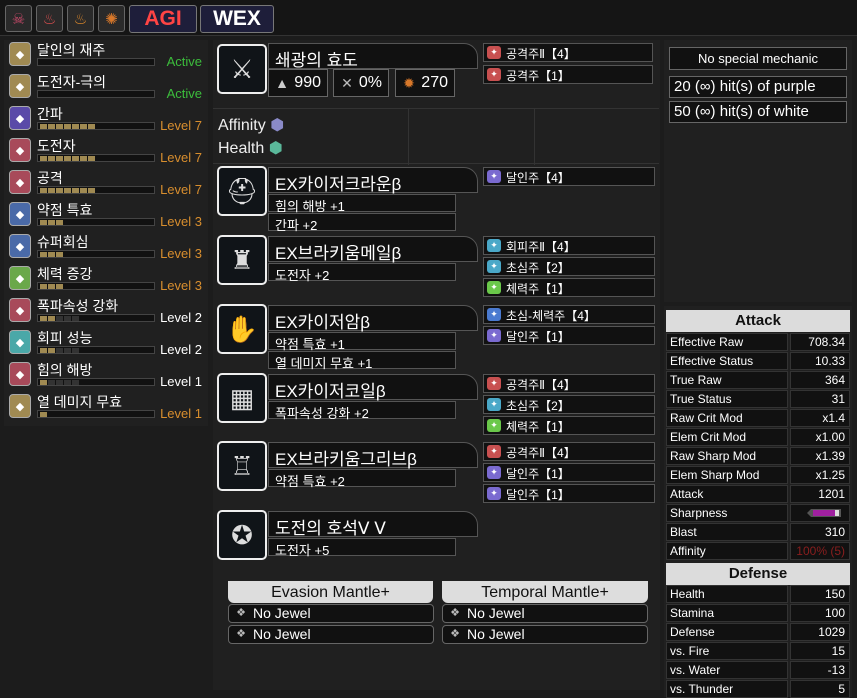 This screenshot has width=857, height=698. What do you see at coordinates (163, 19) in the screenshot?
I see `agi-tag-button: AGI` at bounding box center [163, 19].